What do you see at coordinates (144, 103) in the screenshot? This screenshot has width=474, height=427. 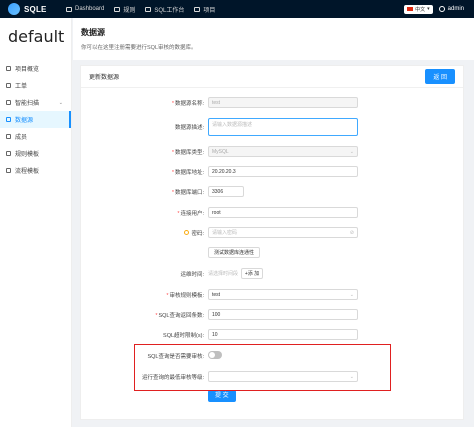 I see `field-label: *数据源名称:` at bounding box center [144, 103].